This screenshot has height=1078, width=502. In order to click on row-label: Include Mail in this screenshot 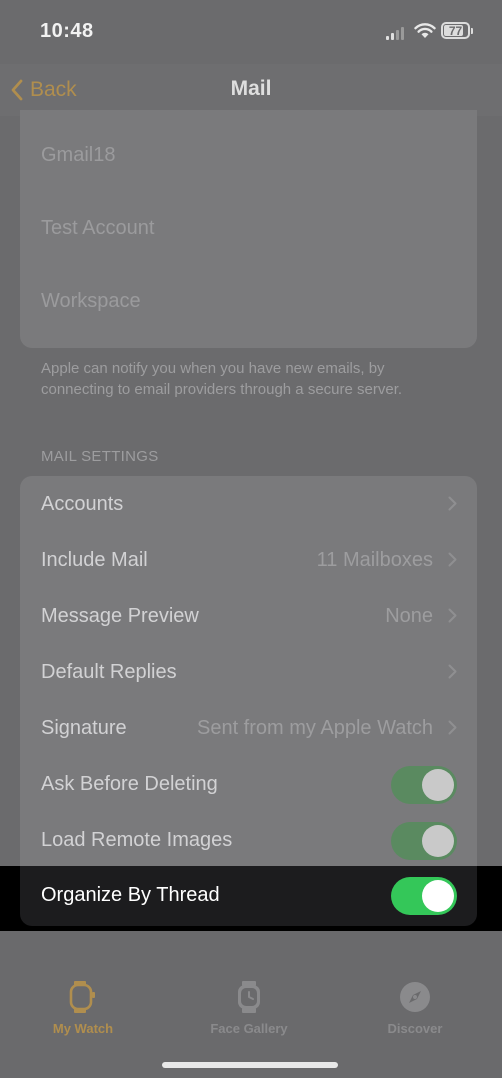, I will do `click(94, 559)`.